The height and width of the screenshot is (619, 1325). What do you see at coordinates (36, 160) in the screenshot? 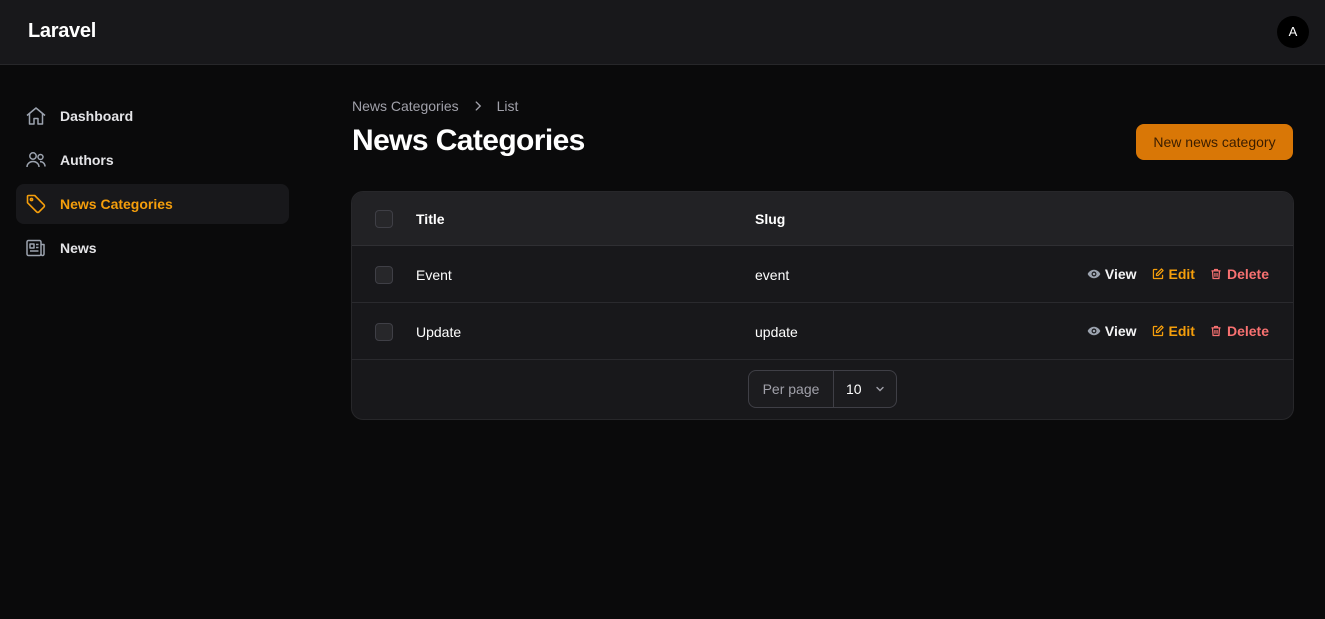
I see `users-icon` at bounding box center [36, 160].